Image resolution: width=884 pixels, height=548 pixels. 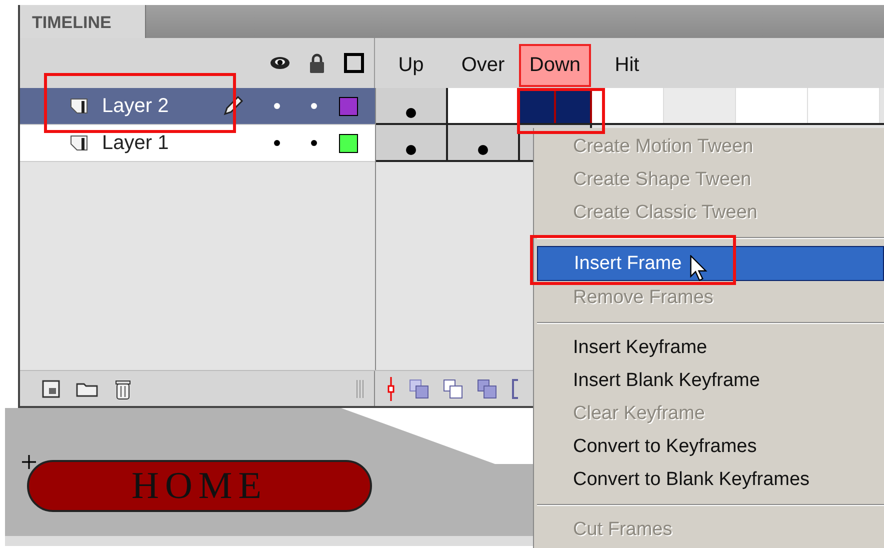 What do you see at coordinates (515, 388) in the screenshot?
I see `bracket-icon` at bounding box center [515, 388].